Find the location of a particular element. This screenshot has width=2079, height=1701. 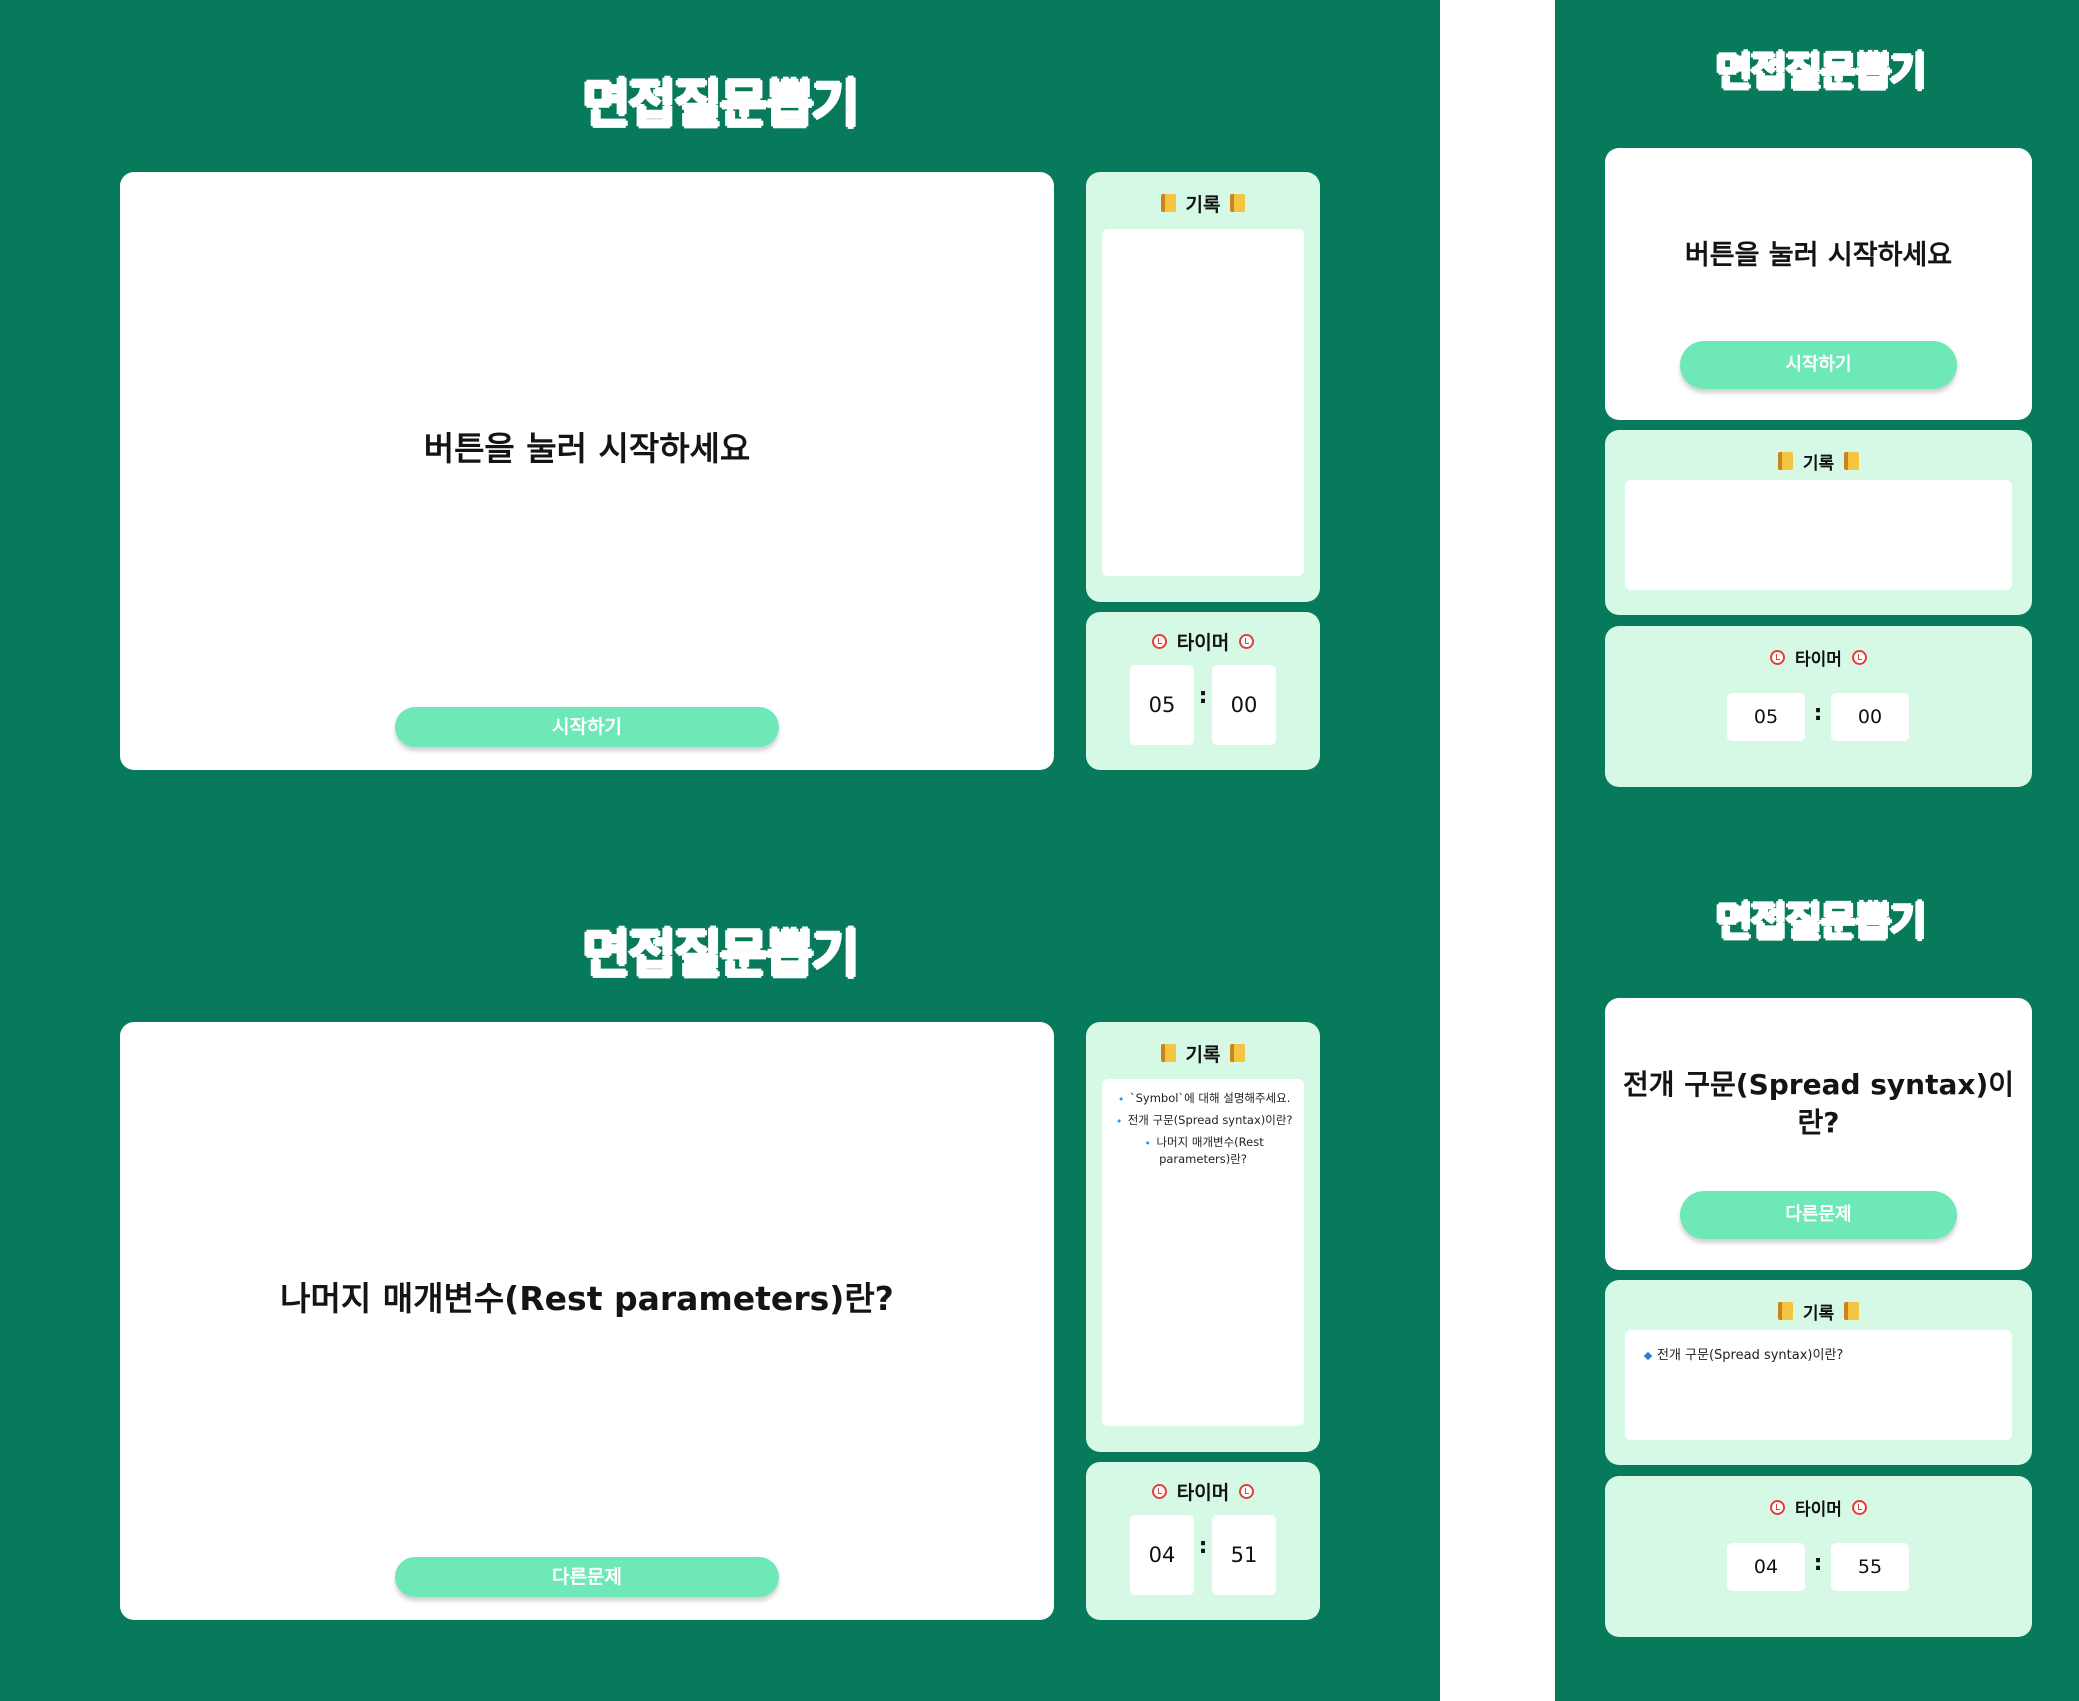

timer-panel: 타이머 04 : 51 is located at coordinates (1203, 1541).